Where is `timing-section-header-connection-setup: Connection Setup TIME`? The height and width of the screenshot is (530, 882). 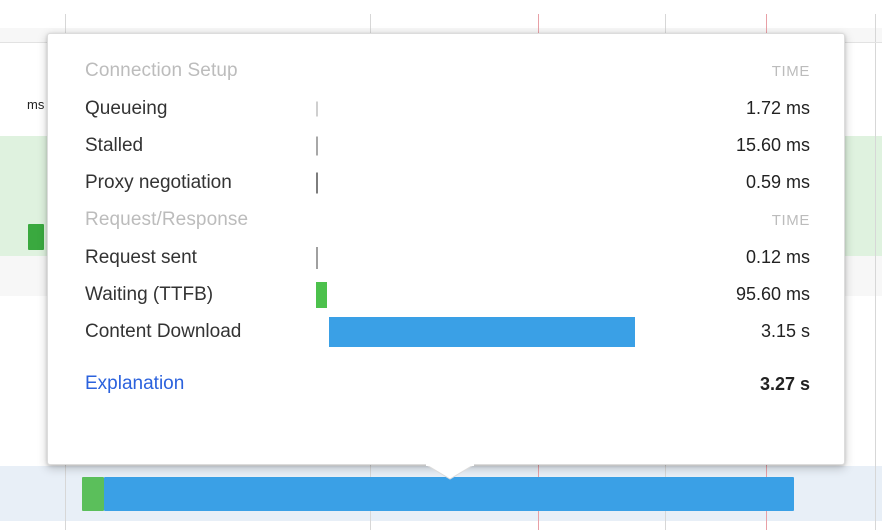 timing-section-header-connection-setup: Connection Setup TIME is located at coordinates (447, 71).